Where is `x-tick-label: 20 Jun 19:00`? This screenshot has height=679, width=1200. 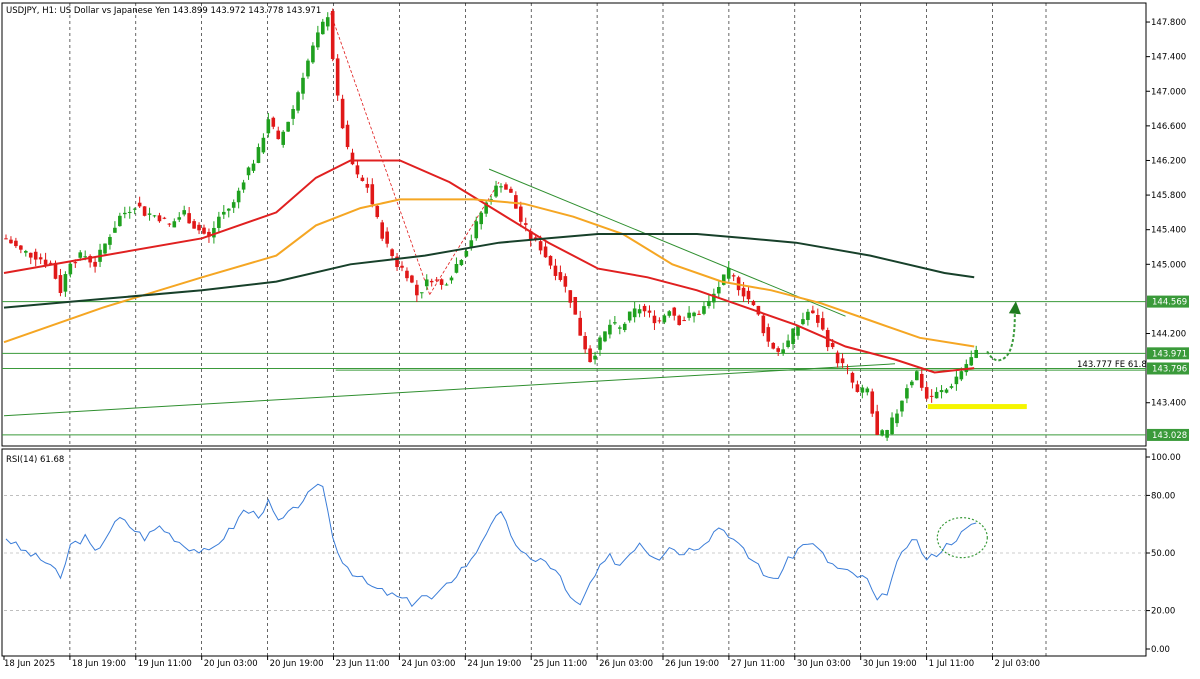 x-tick-label: 20 Jun 19:00 is located at coordinates (297, 664).